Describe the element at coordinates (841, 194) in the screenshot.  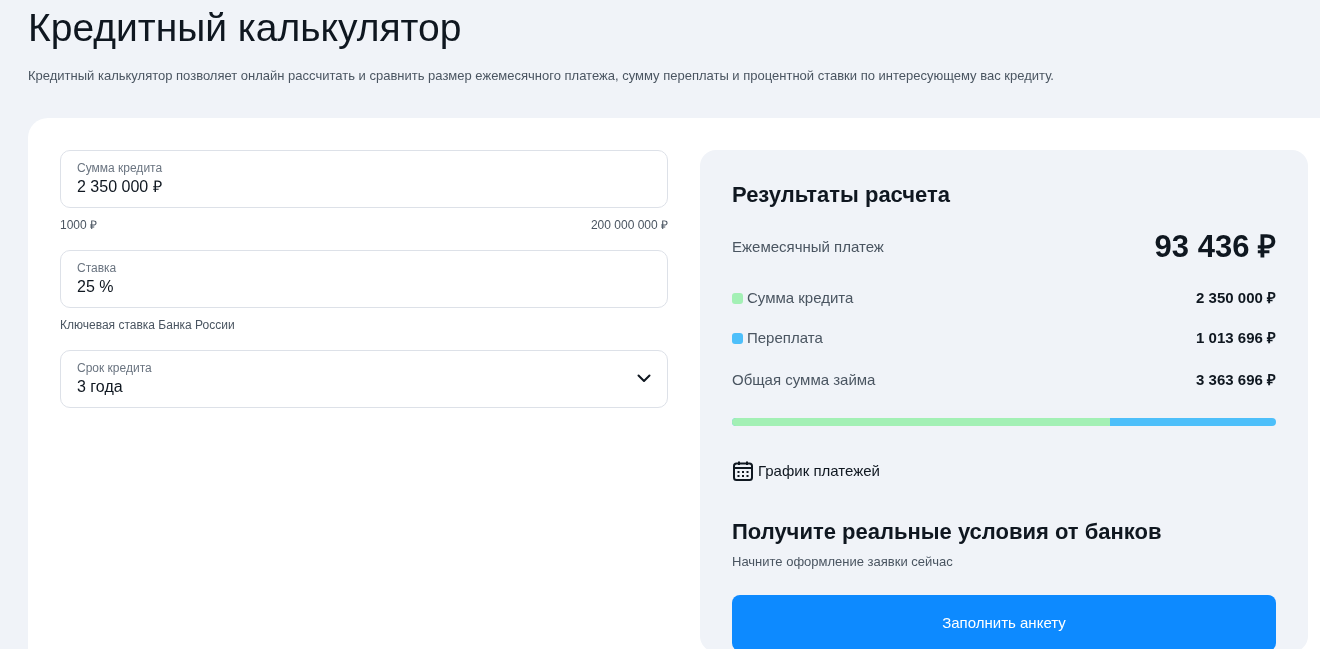
I see `results-title: Результаты расчета` at that location.